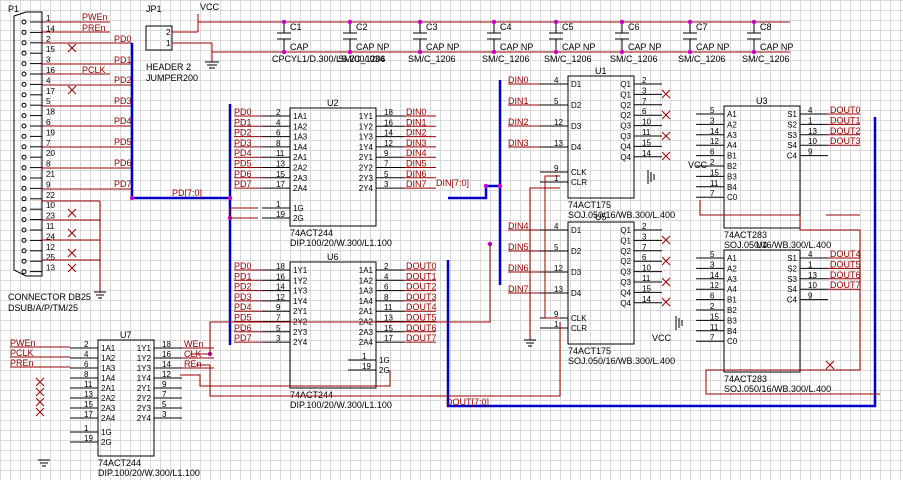 Image resolution: width=903 pixels, height=480 pixels. Describe the element at coordinates (732, 331) in the screenshot. I see `pin-name: B4` at that location.